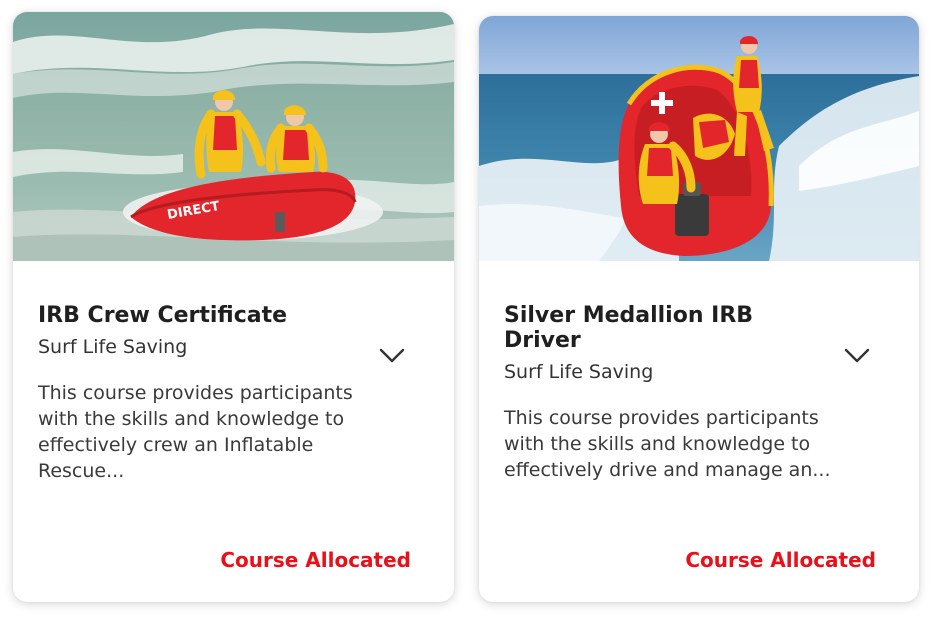 The width and height of the screenshot is (939, 621). I want to click on course-title: IRB Crew Certificate, so click(163, 315).